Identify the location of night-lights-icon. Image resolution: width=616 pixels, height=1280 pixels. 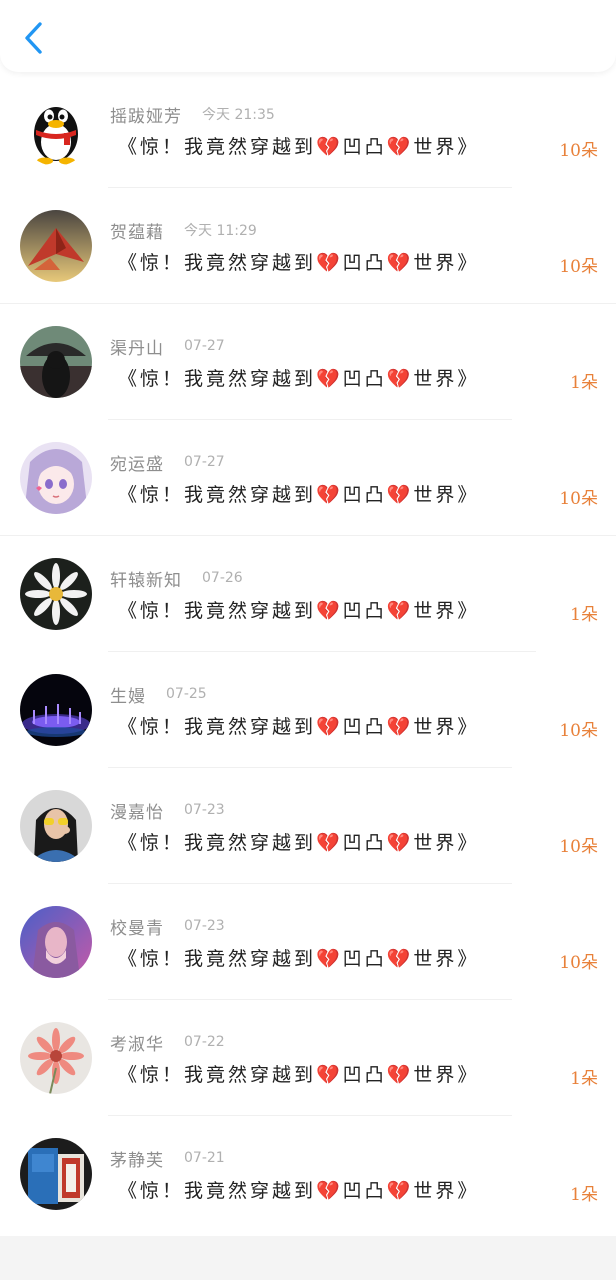
(56, 710).